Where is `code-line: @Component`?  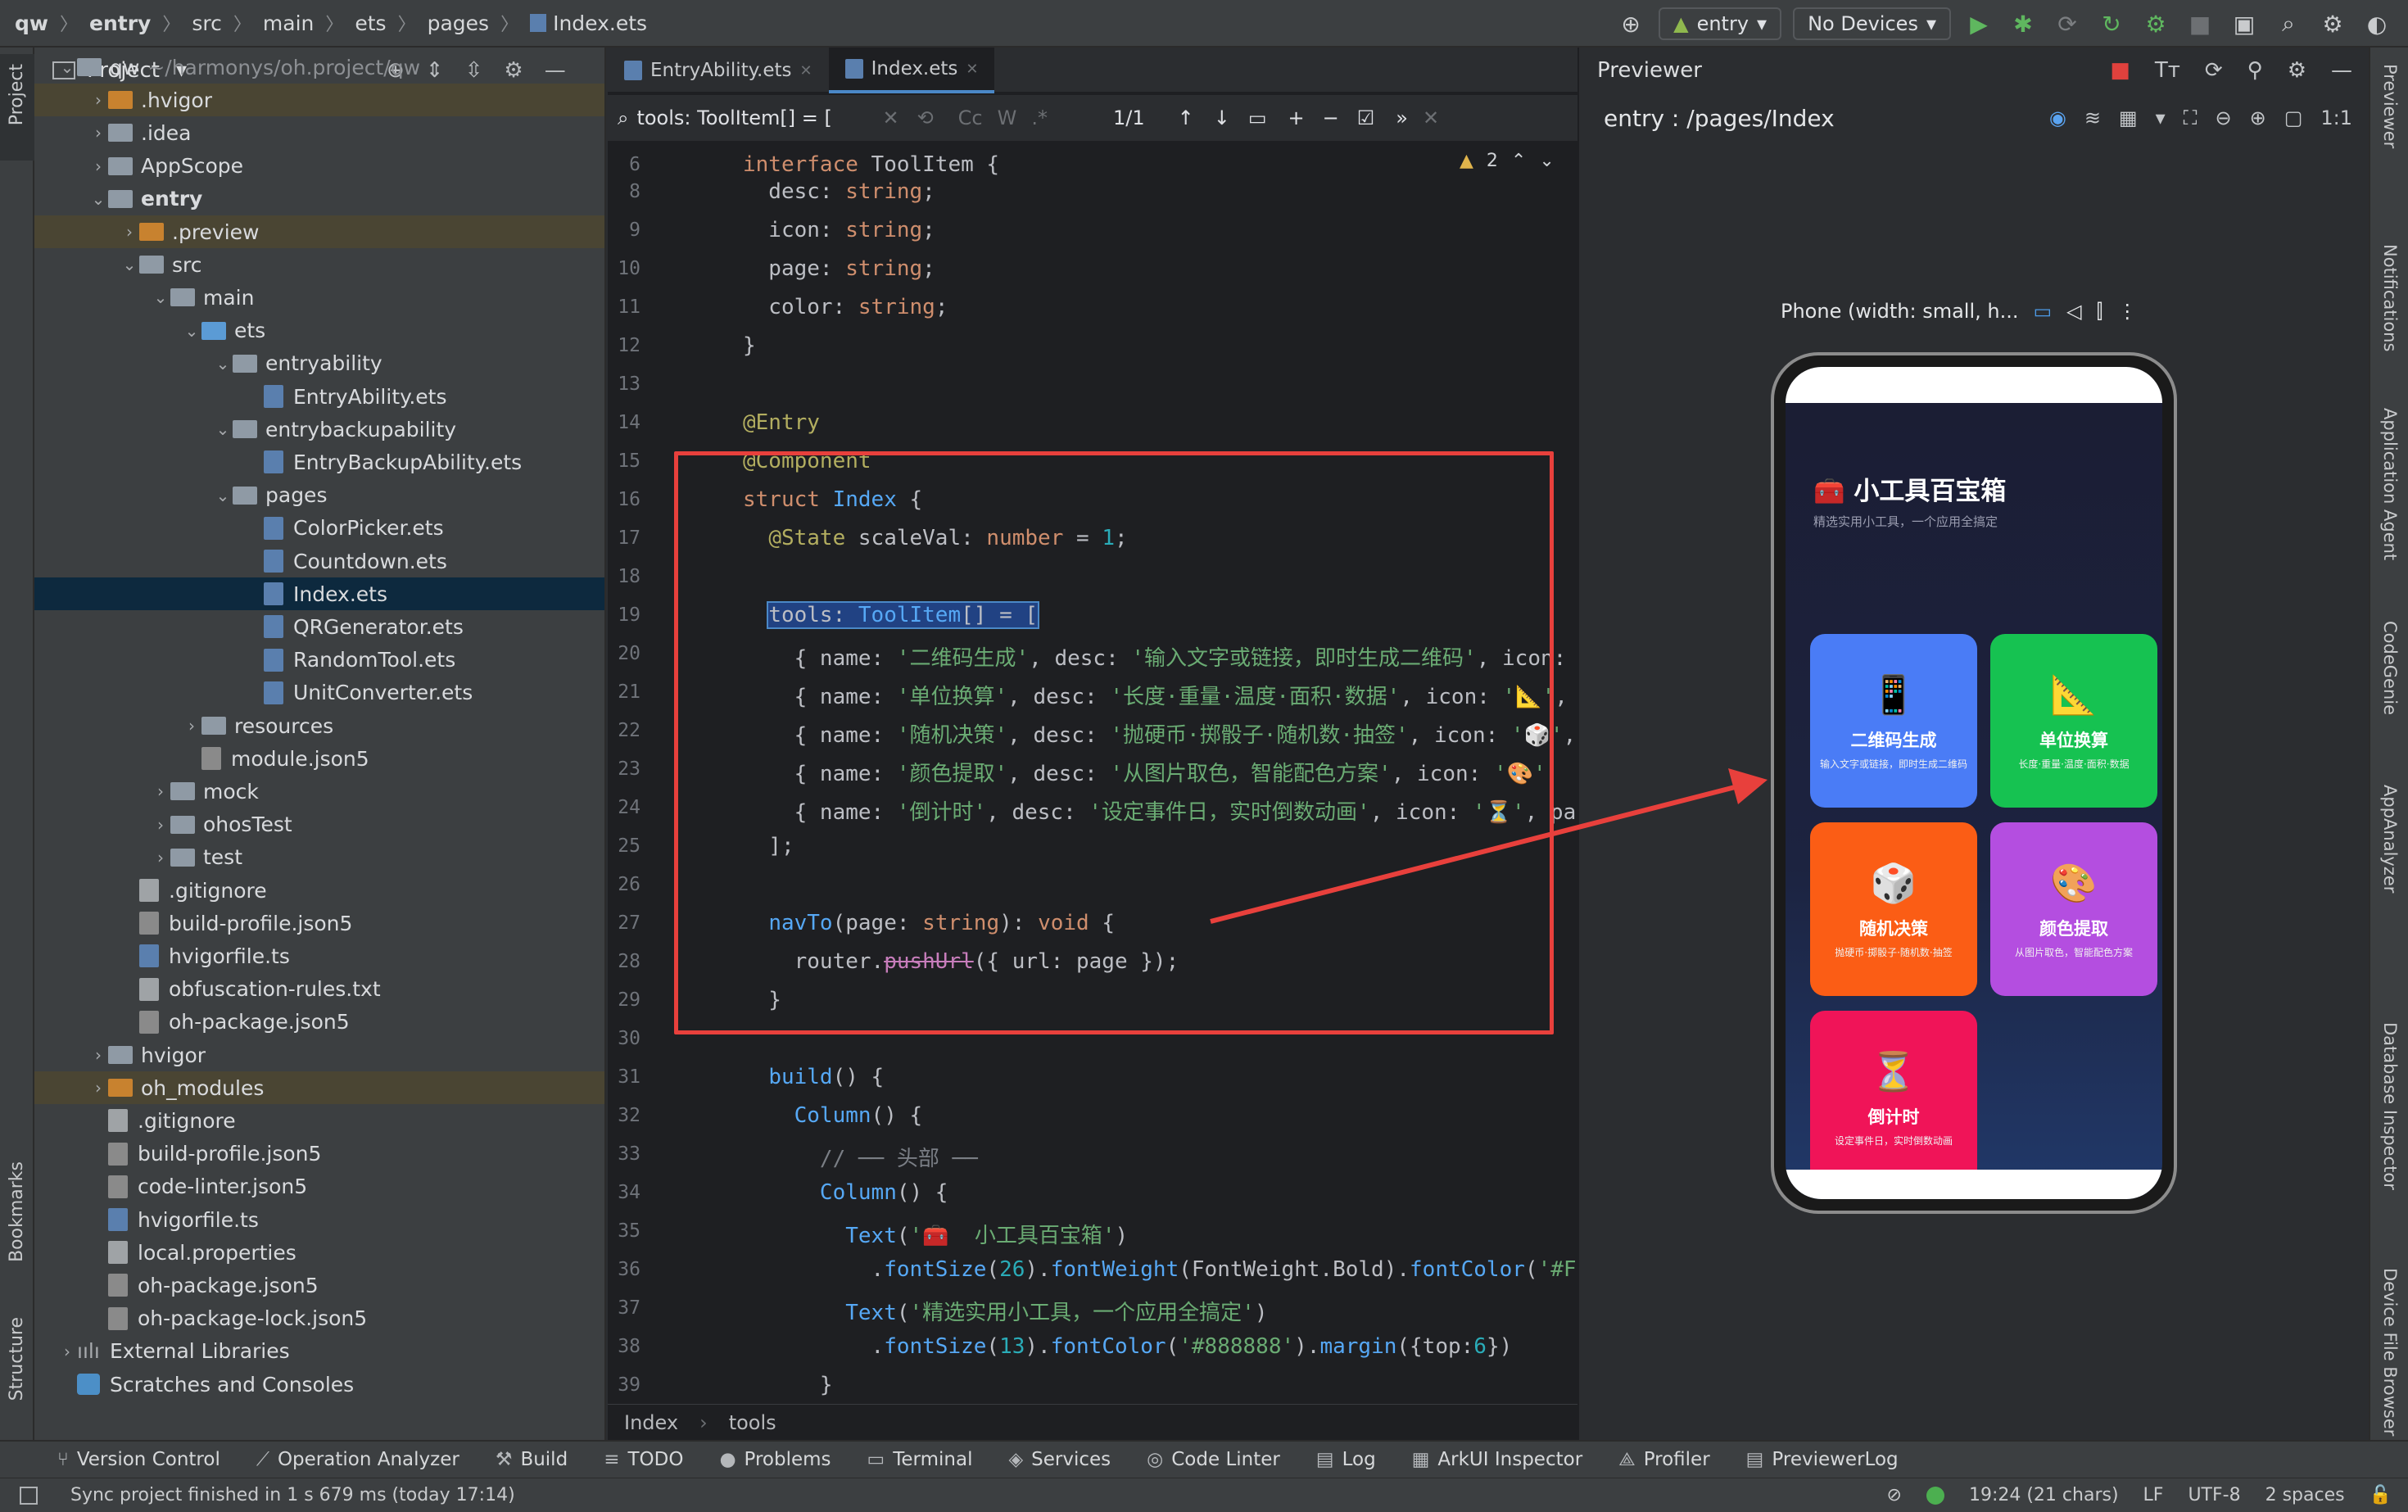
code-line: @Component is located at coordinates (807, 461).